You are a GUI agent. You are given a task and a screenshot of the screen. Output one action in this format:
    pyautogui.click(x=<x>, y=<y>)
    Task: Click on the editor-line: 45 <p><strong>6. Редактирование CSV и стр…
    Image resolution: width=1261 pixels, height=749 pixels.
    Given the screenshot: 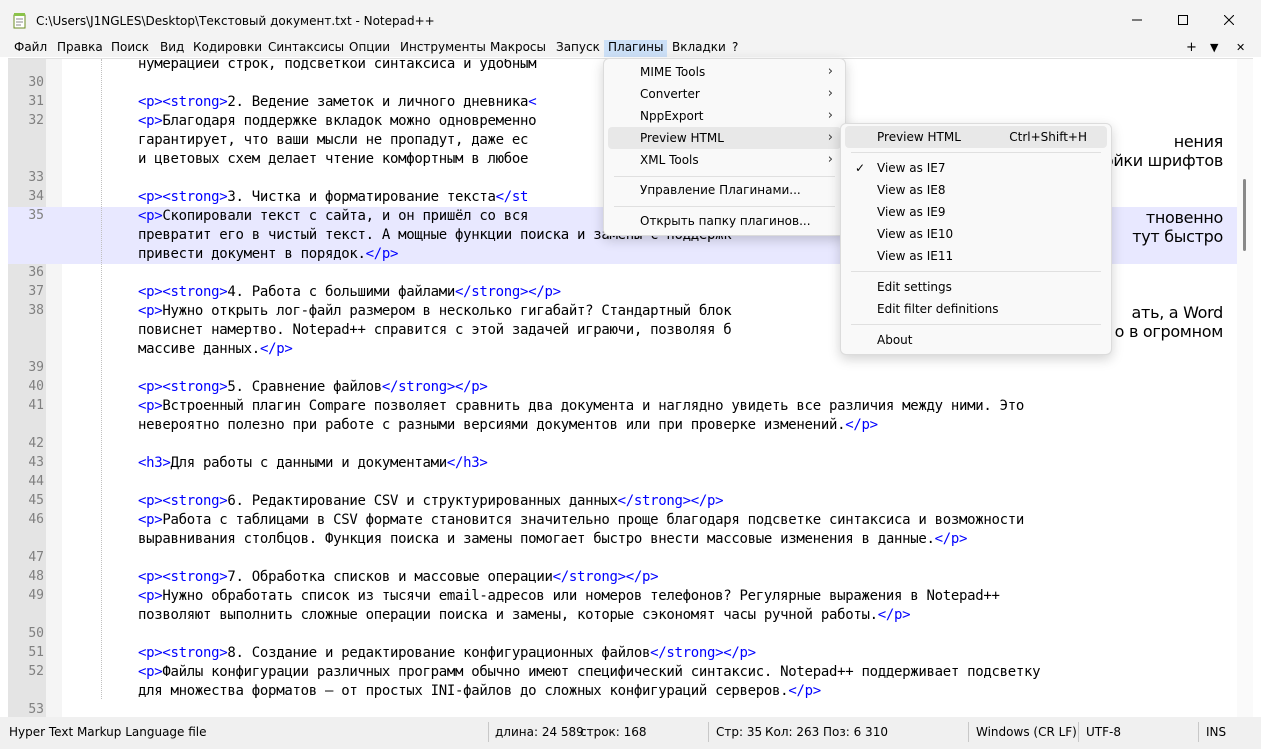 What is the action you would take?
    pyautogui.click(x=622, y=501)
    